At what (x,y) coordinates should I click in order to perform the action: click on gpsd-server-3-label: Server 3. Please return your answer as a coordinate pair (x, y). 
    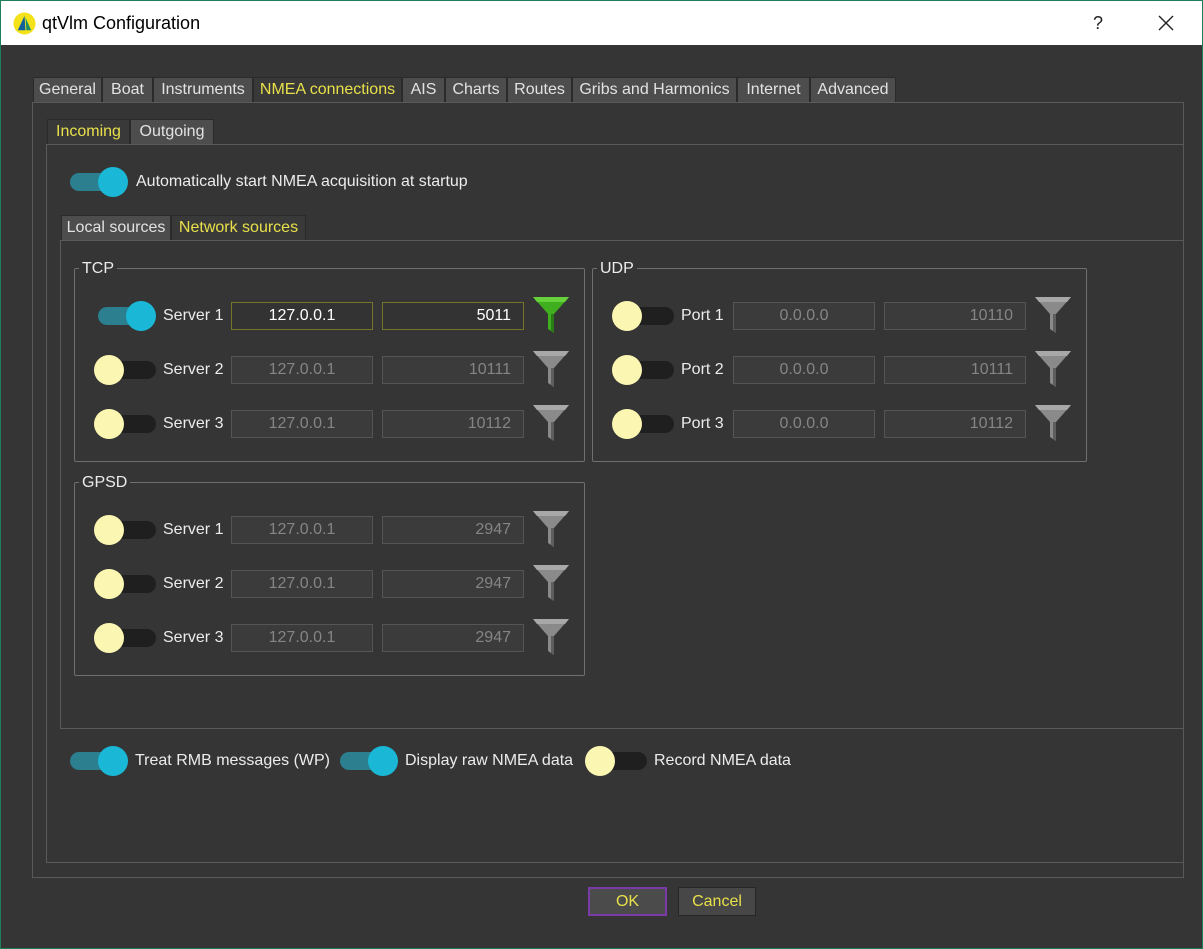
    Looking at the image, I should click on (193, 637).